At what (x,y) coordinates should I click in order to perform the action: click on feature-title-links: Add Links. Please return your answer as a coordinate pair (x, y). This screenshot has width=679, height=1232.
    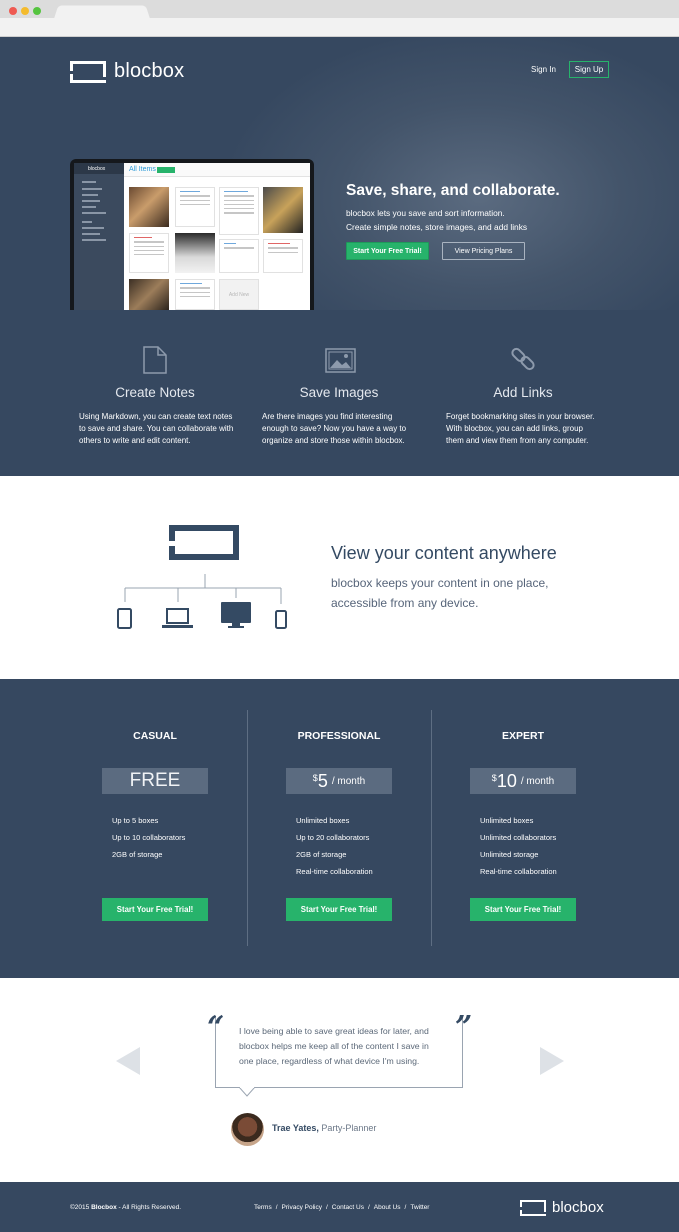
    Looking at the image, I should click on (523, 392).